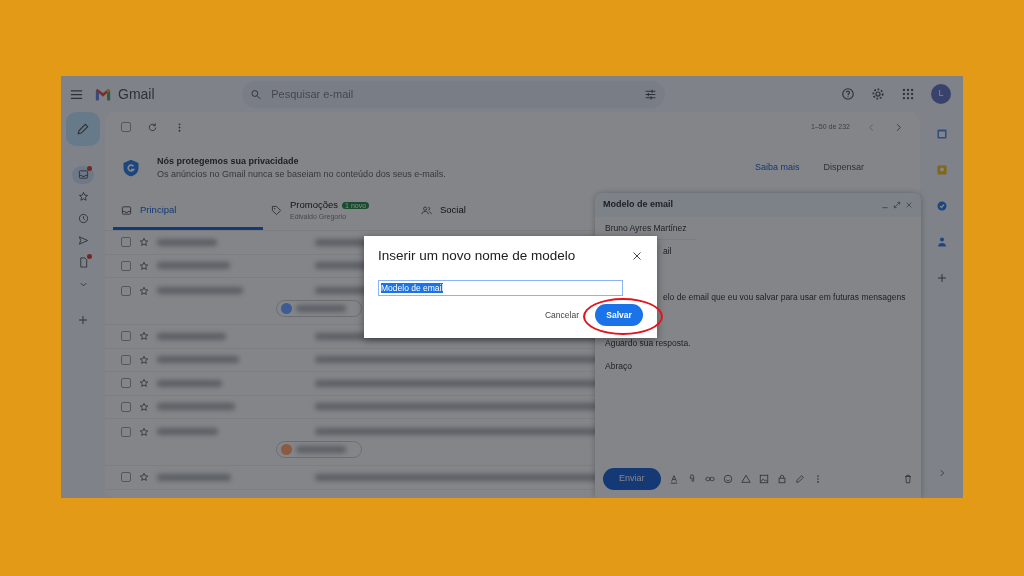  I want to click on search-field: Pesquisar e-mail, so click(452, 94).